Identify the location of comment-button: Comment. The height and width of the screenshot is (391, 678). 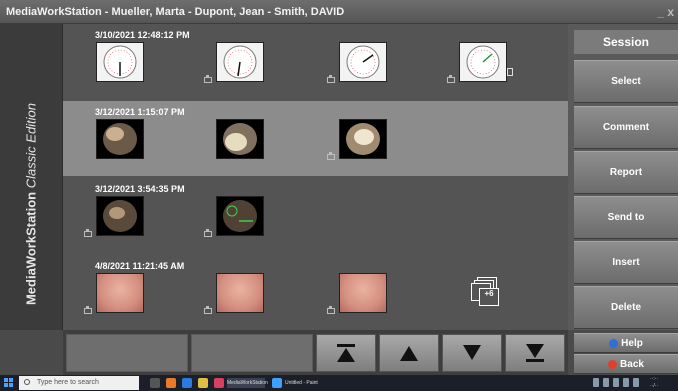
(626, 127).